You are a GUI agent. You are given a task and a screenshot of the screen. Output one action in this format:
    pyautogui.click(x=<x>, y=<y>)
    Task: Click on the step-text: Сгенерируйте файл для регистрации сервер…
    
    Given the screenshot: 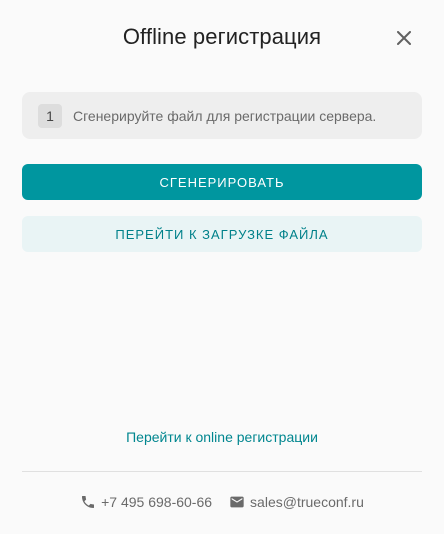 What is the action you would take?
    pyautogui.click(x=225, y=115)
    